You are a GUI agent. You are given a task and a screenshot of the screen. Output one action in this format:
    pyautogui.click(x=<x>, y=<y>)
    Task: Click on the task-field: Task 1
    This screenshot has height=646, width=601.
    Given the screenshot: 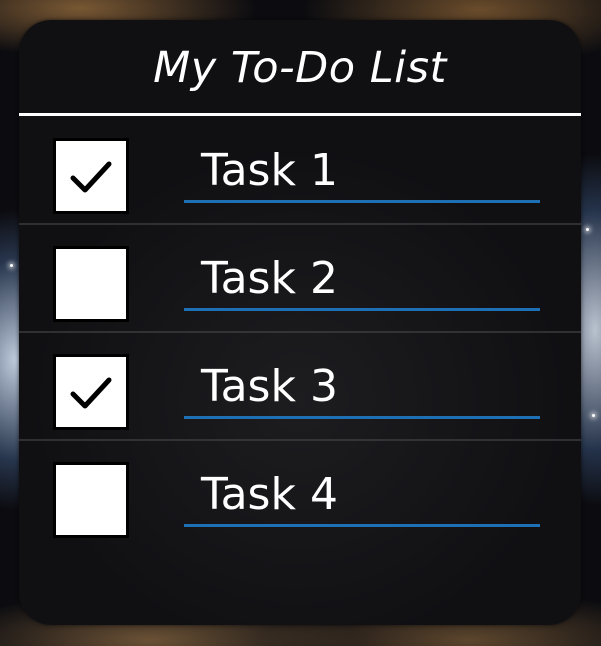 What is the action you would take?
    pyautogui.click(x=362, y=170)
    